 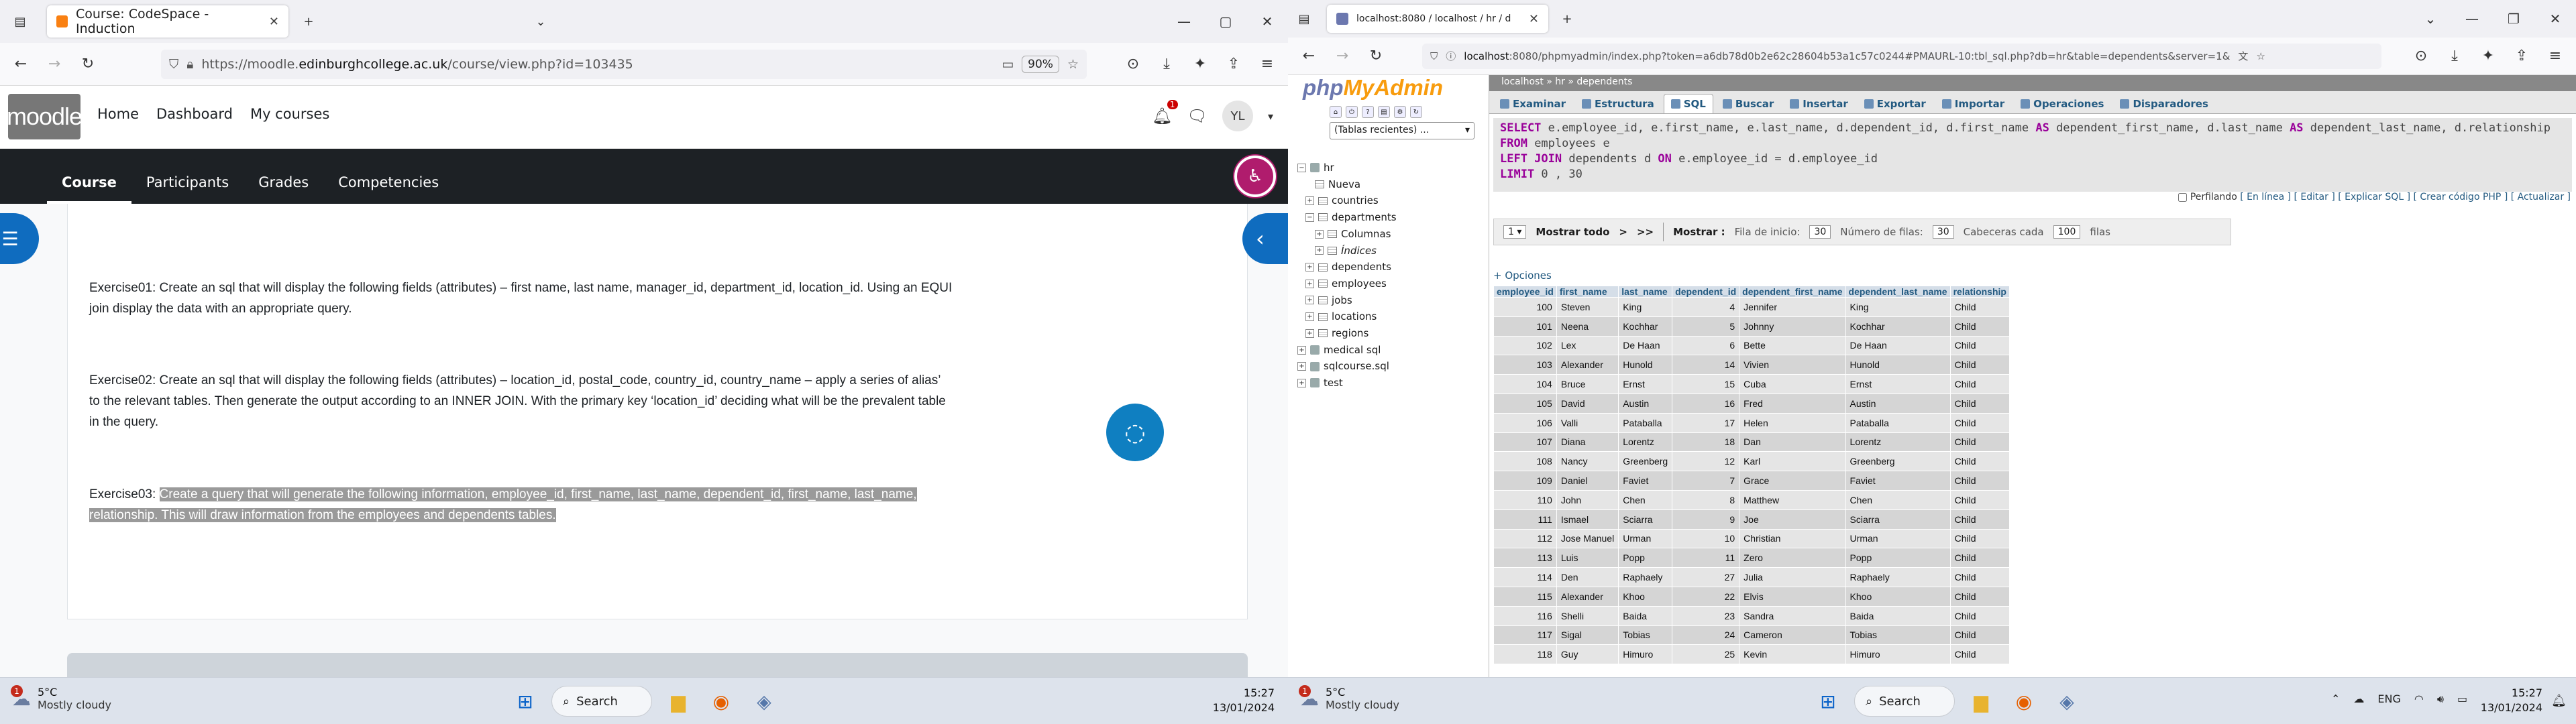 I want to click on table-row: 107 Diana Lorentz 18 Dan Lorentz Child, so click(x=1751, y=442).